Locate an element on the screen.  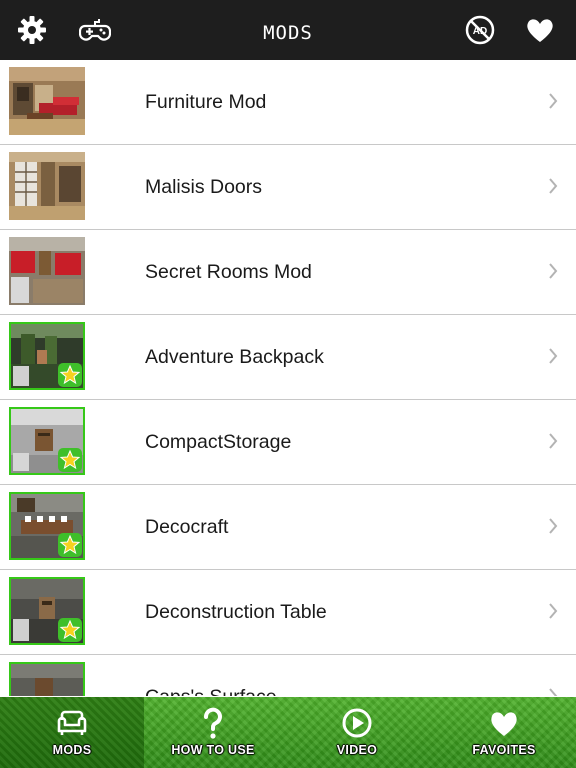
tab-video: VIDEO is located at coordinates (357, 732).